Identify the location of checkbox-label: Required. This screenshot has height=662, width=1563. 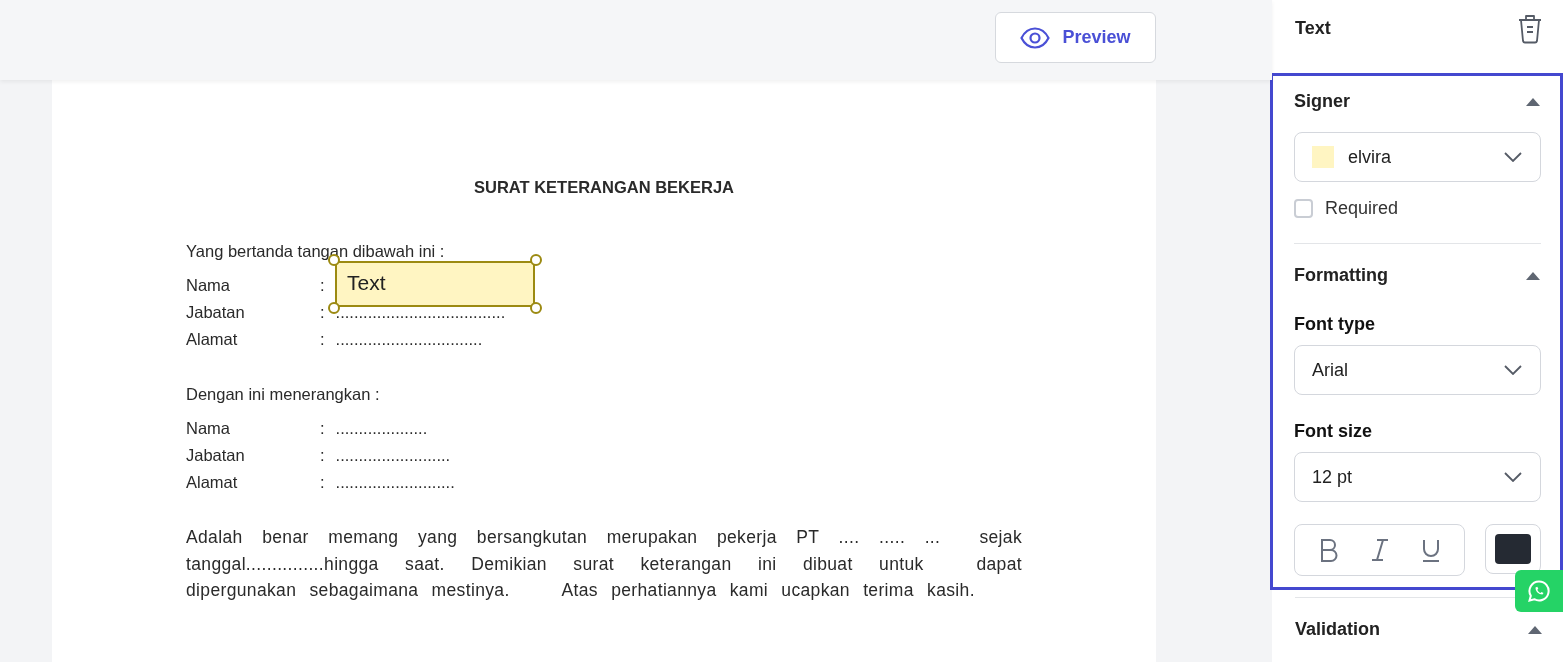
(1362, 208).